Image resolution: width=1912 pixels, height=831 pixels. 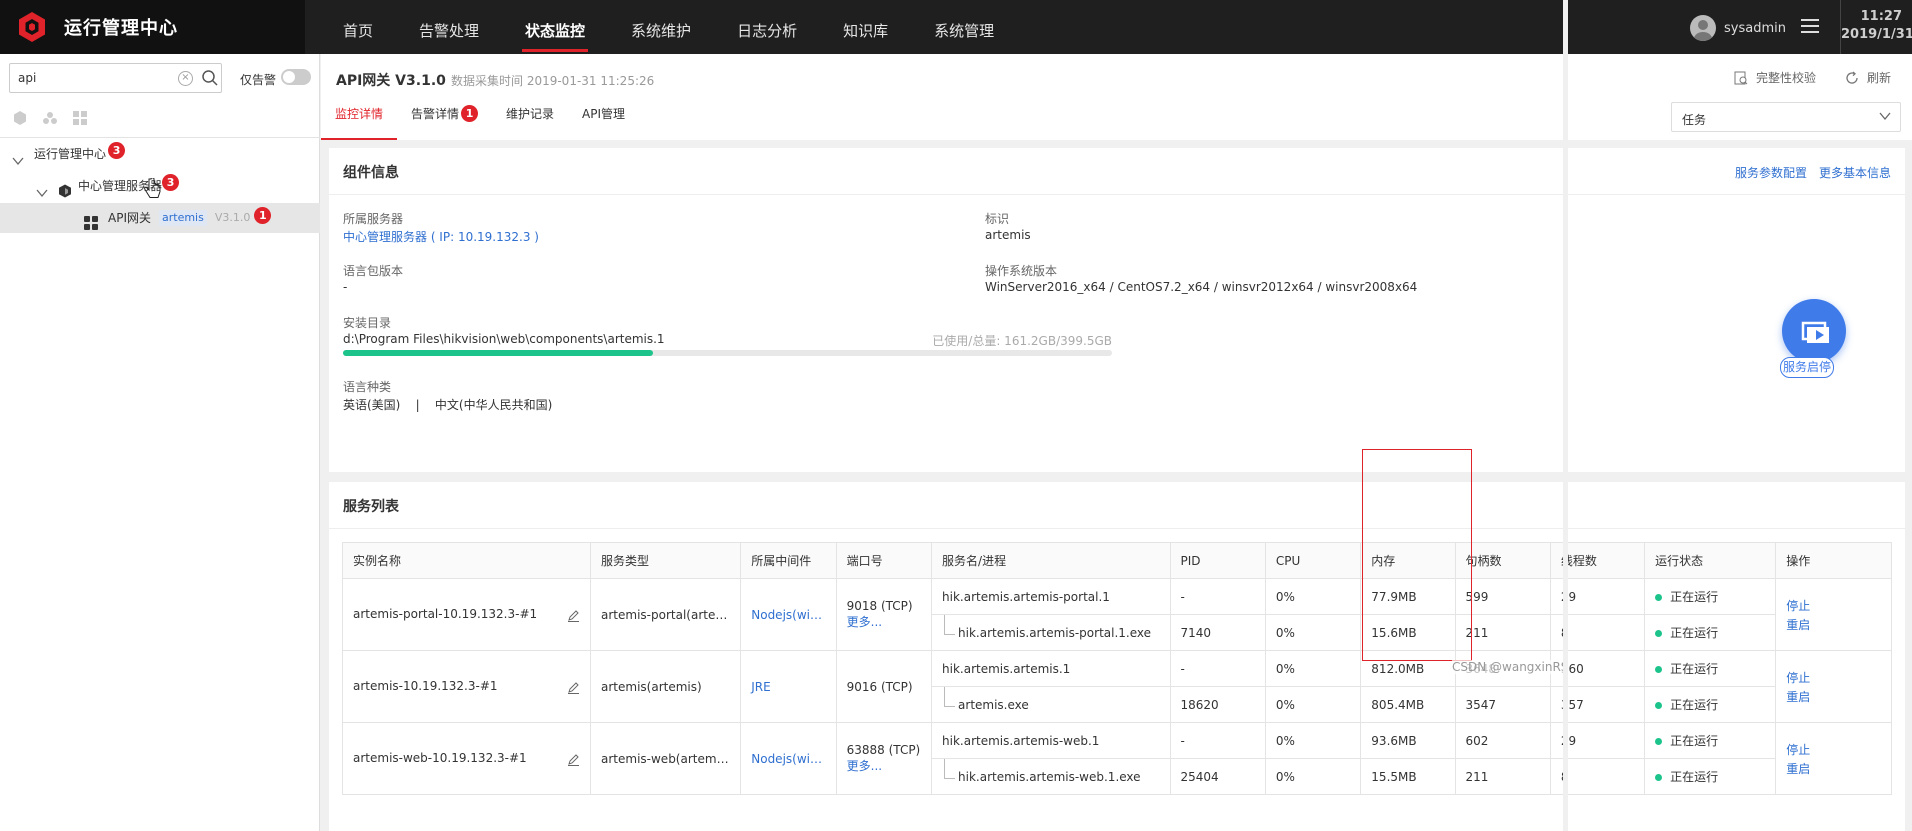 What do you see at coordinates (1502, 740) in the screenshot?
I see `handles-cell: 602` at bounding box center [1502, 740].